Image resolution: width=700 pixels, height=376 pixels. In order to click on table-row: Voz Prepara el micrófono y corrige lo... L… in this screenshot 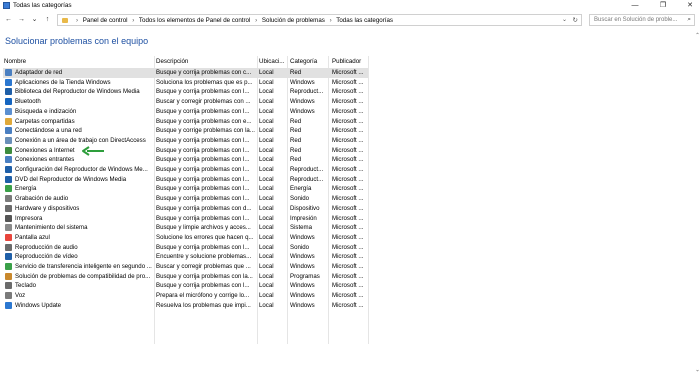, I will do `click(185, 296)`.